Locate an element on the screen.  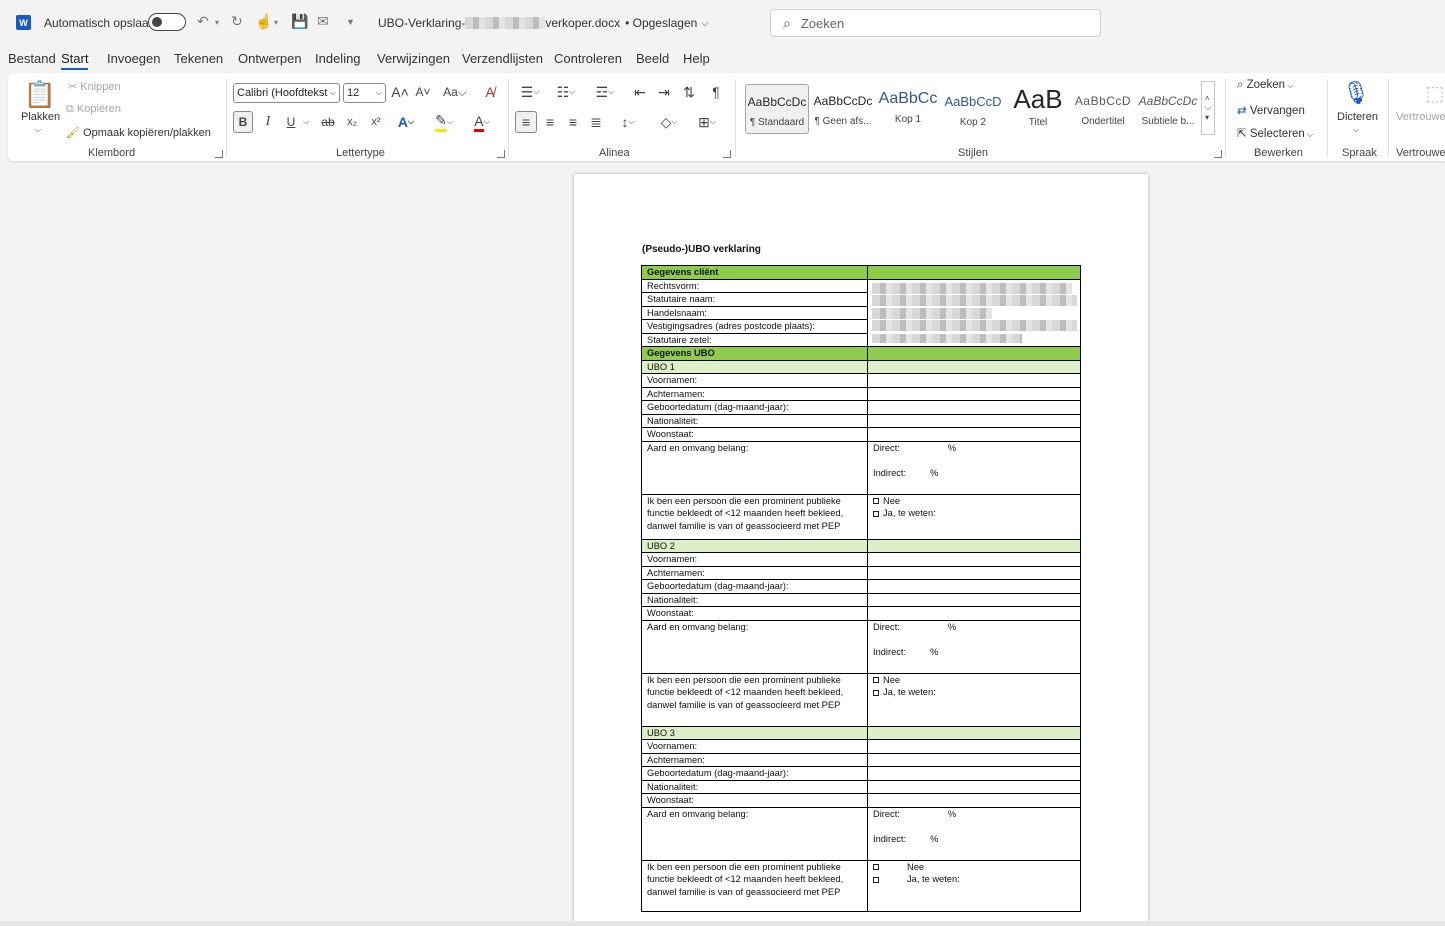
style-standaard: AaBbCcDc ¶ Standaard is located at coordinates (777, 109).